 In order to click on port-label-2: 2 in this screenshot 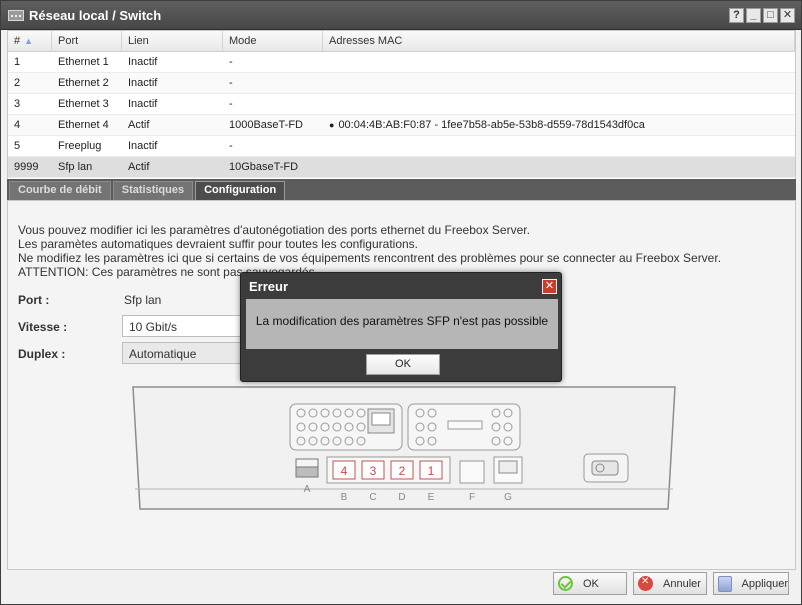, I will do `click(402, 471)`.